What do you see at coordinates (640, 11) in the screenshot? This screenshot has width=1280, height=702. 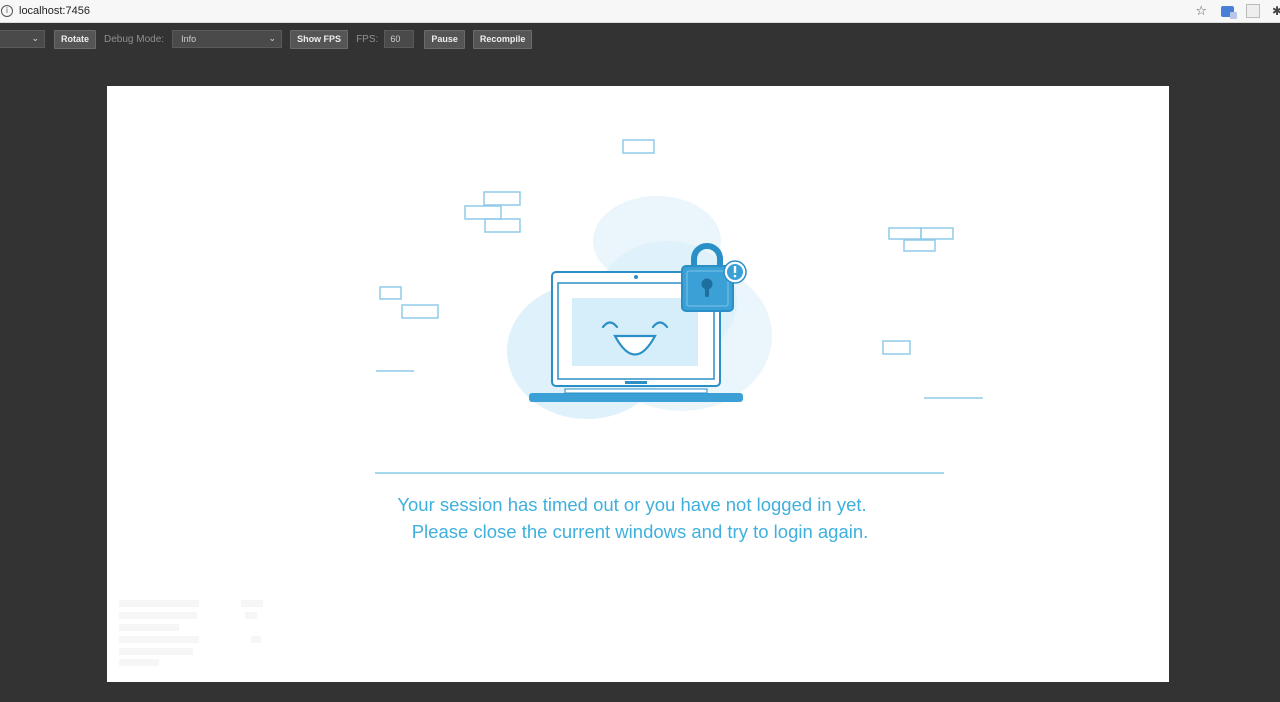 I see `browser-address-bar: i localhost:7456 ☆ ✱` at bounding box center [640, 11].